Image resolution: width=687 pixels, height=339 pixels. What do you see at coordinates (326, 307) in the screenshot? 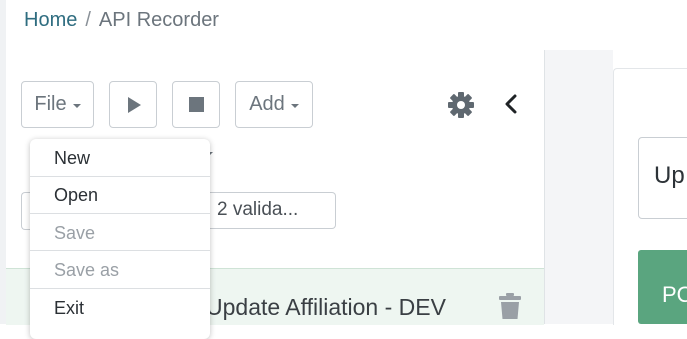
I see `list-item-label: Update Affiliation - DEV` at bounding box center [326, 307].